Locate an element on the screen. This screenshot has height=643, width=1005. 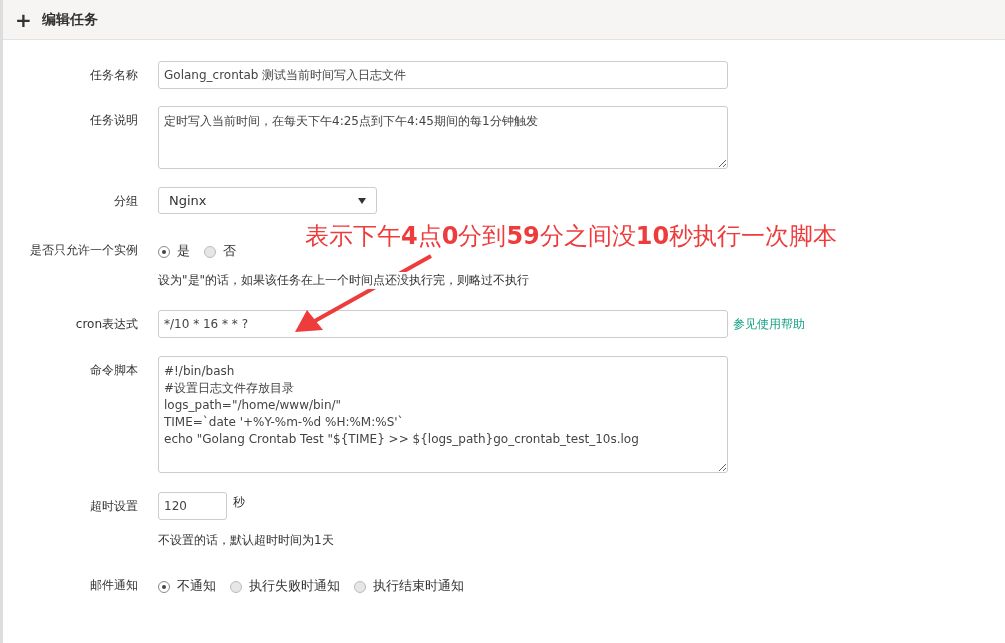
plus-icon: + is located at coordinates (23, 19).